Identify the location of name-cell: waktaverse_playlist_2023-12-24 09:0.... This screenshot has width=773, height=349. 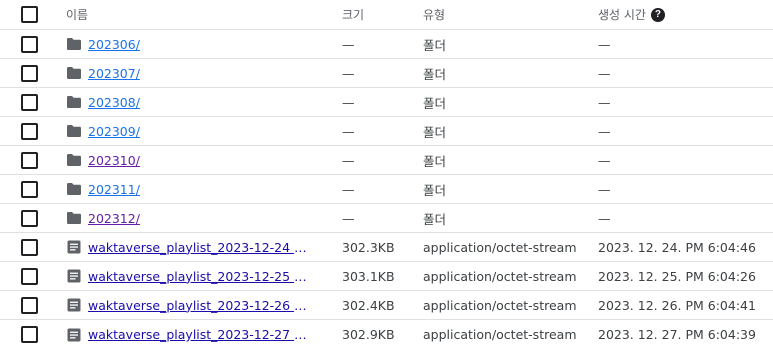
(189, 247).